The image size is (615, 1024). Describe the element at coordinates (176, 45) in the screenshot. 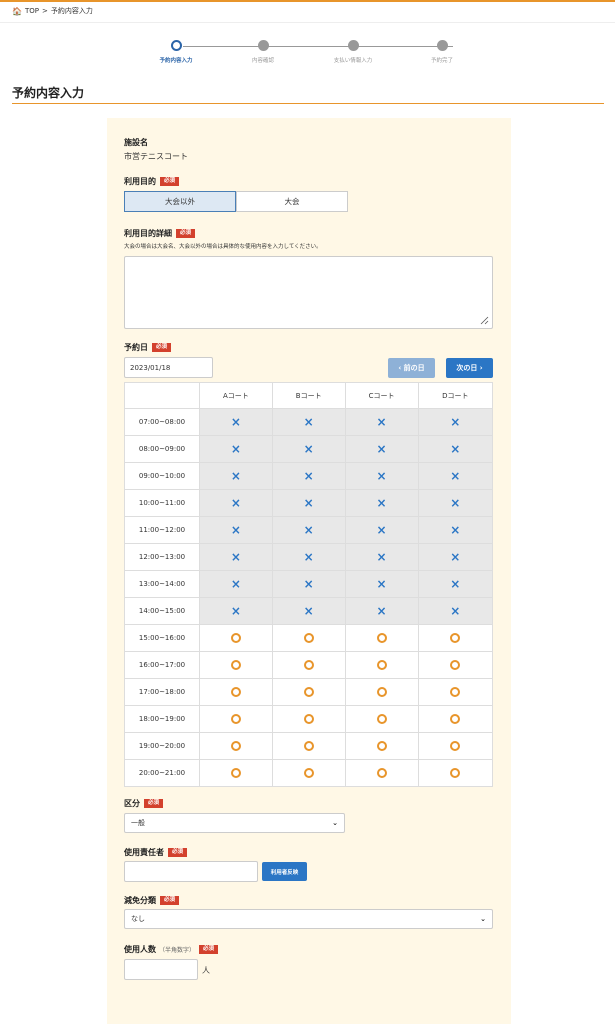

I see `step-dot-active` at that location.